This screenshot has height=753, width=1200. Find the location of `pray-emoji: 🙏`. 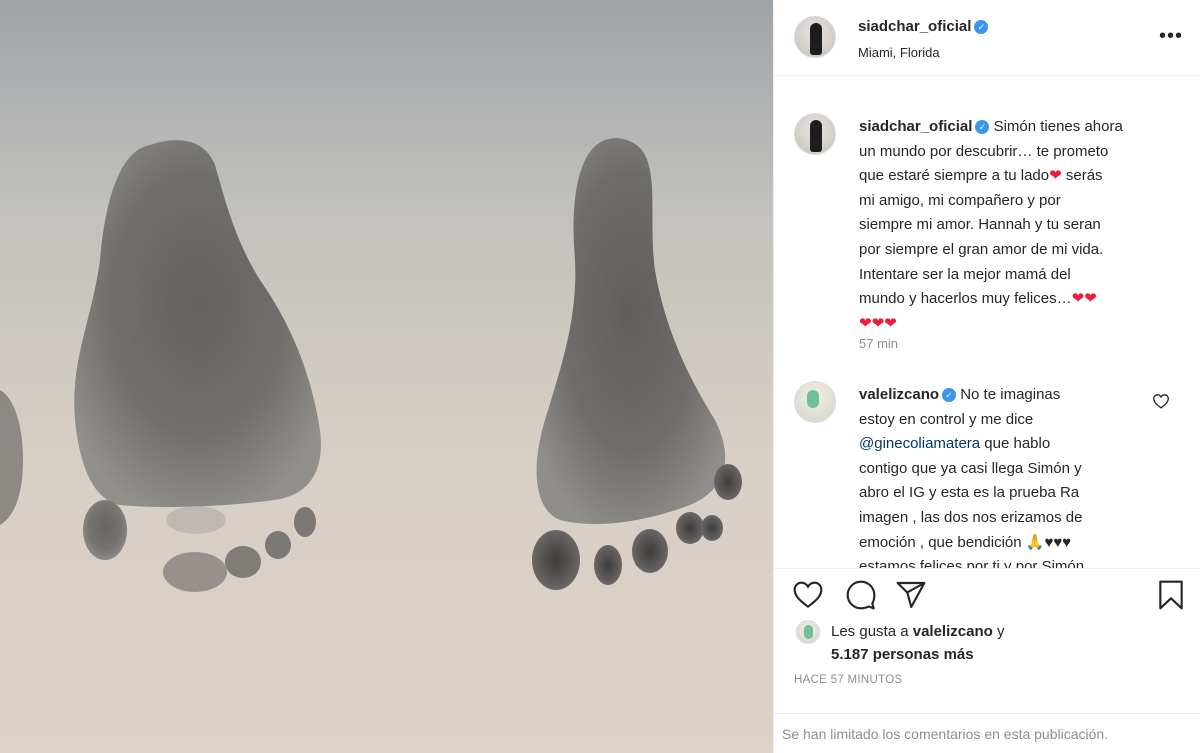

pray-emoji: 🙏 is located at coordinates (1035, 542).